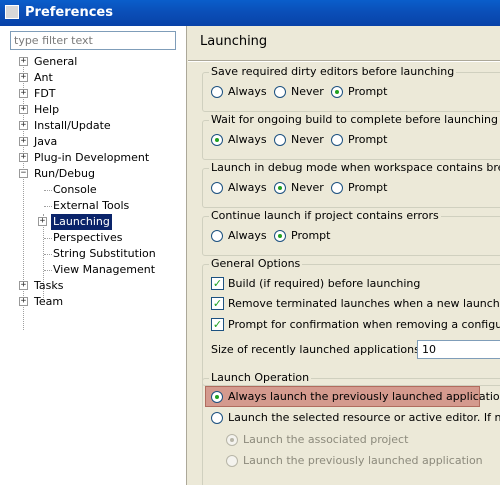  Describe the element at coordinates (250, 13) in the screenshot. I see `title-bar: Preferences` at that location.